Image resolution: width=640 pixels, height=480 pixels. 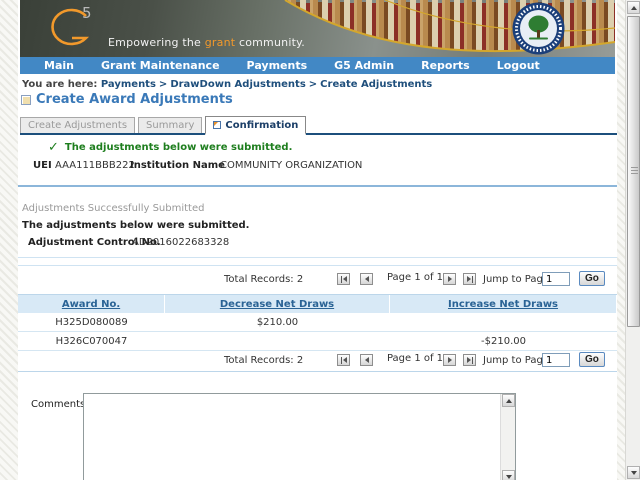 I want to click on nav-item-g5-admin: G5 Admin, so click(x=364, y=65).